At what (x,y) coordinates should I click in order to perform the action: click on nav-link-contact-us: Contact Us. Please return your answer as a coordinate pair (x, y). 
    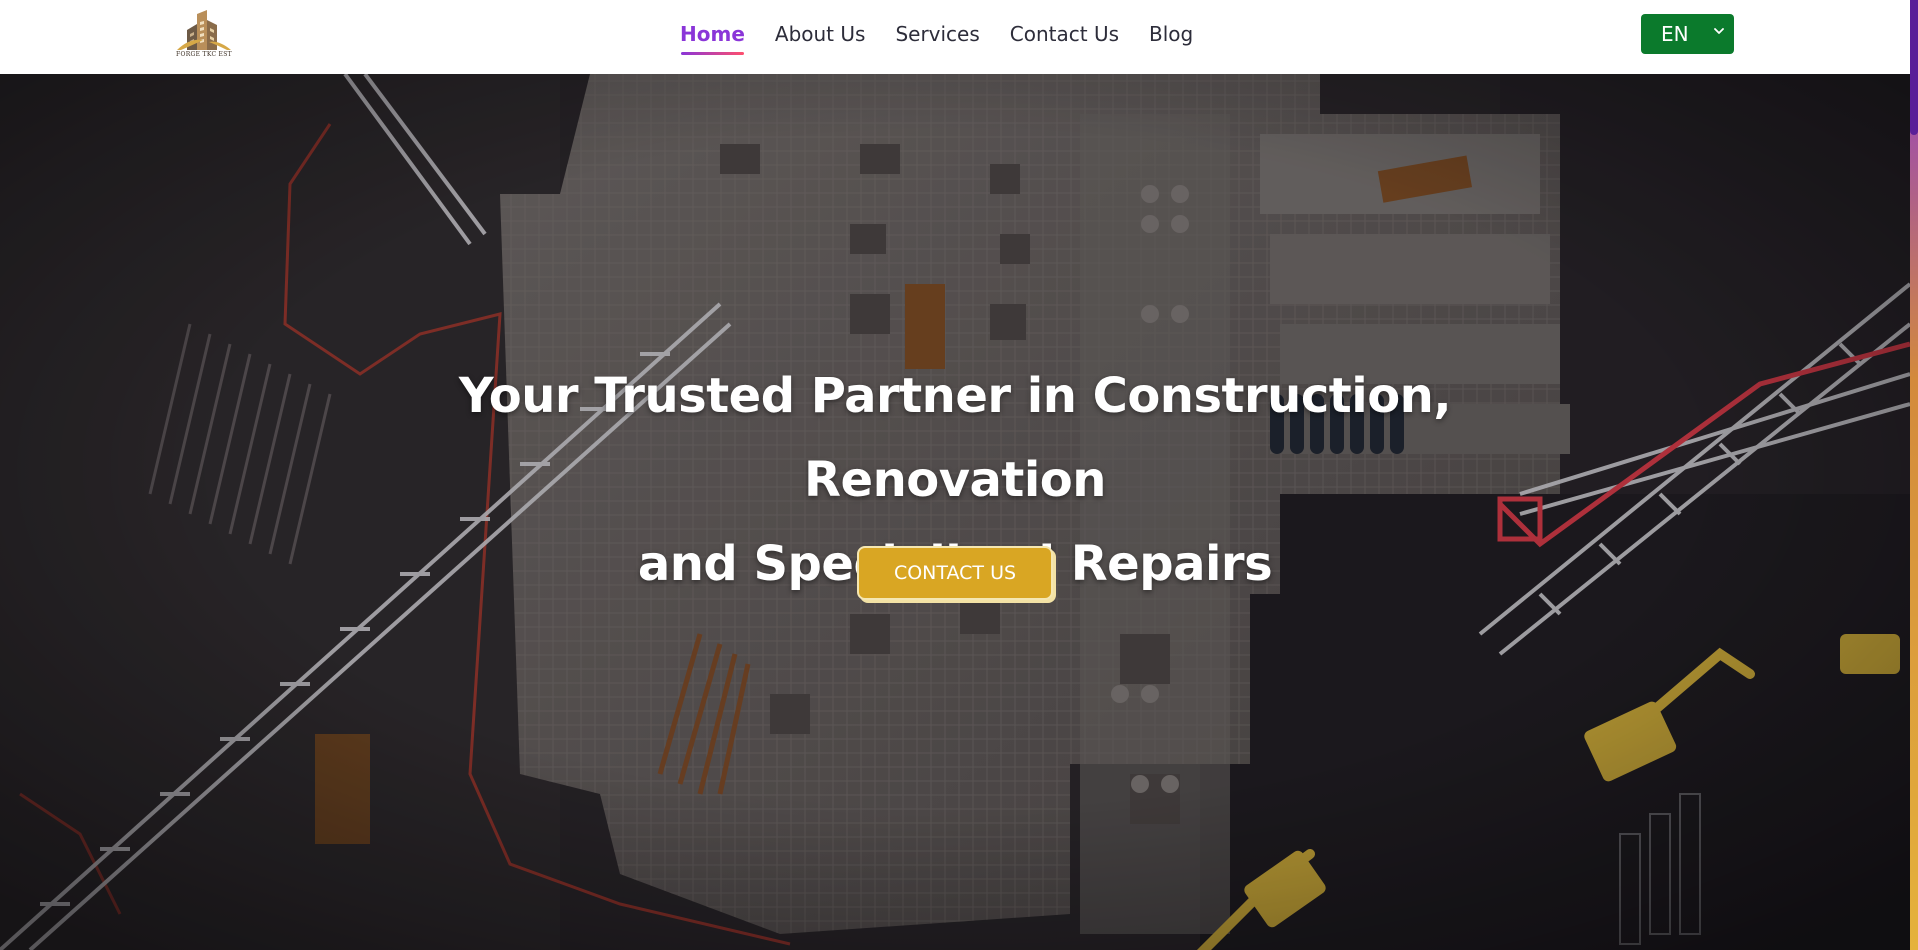
    Looking at the image, I should click on (1064, 34).